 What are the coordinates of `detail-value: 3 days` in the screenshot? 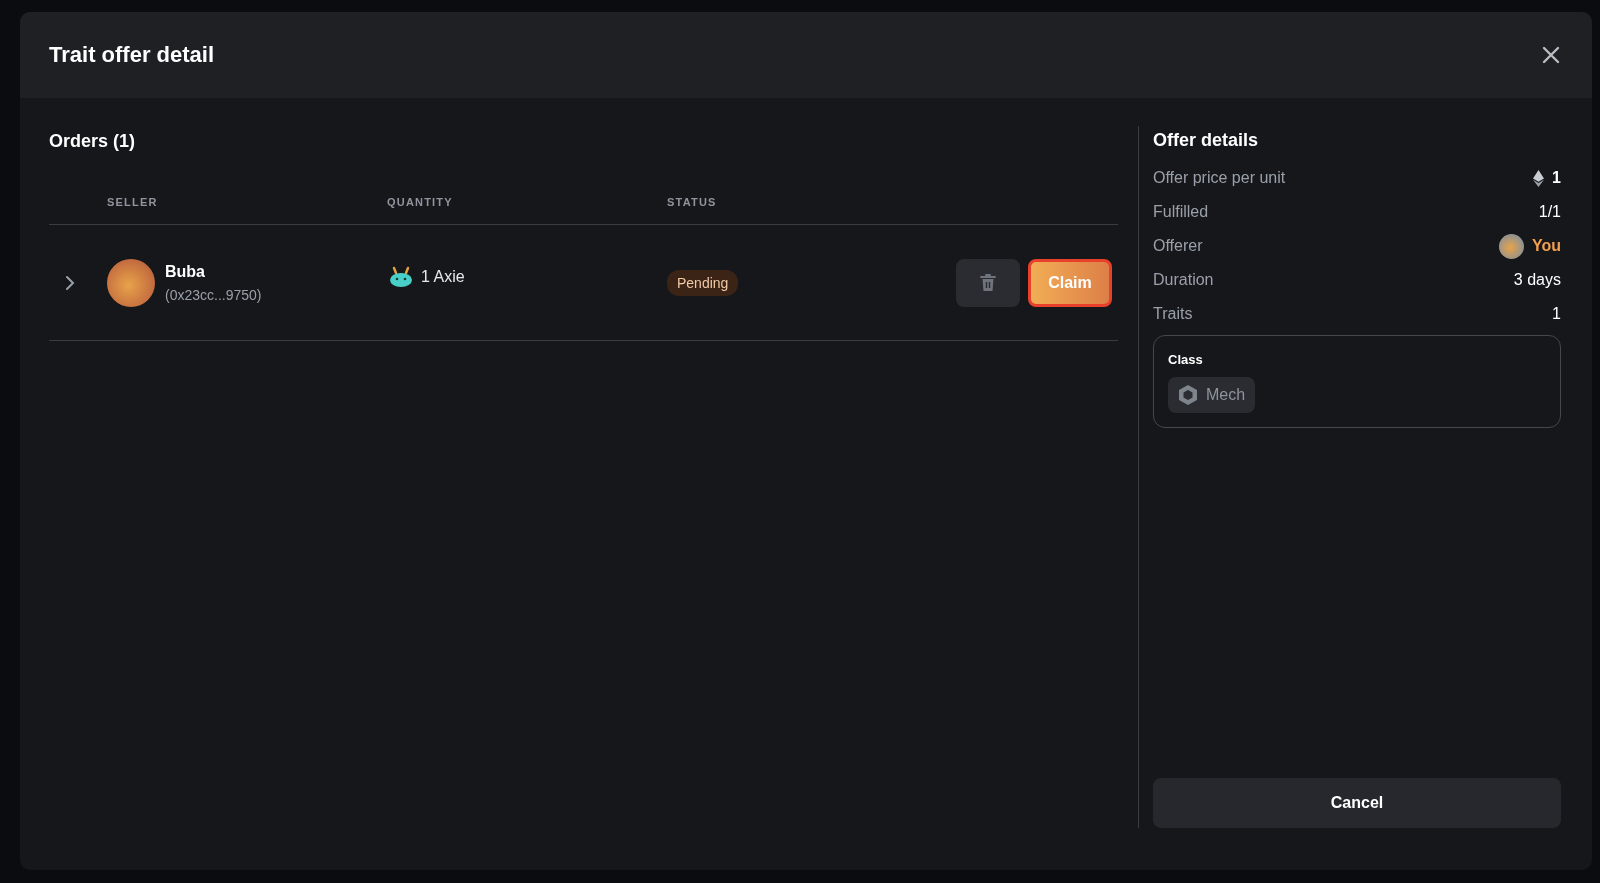 It's located at (1537, 280).